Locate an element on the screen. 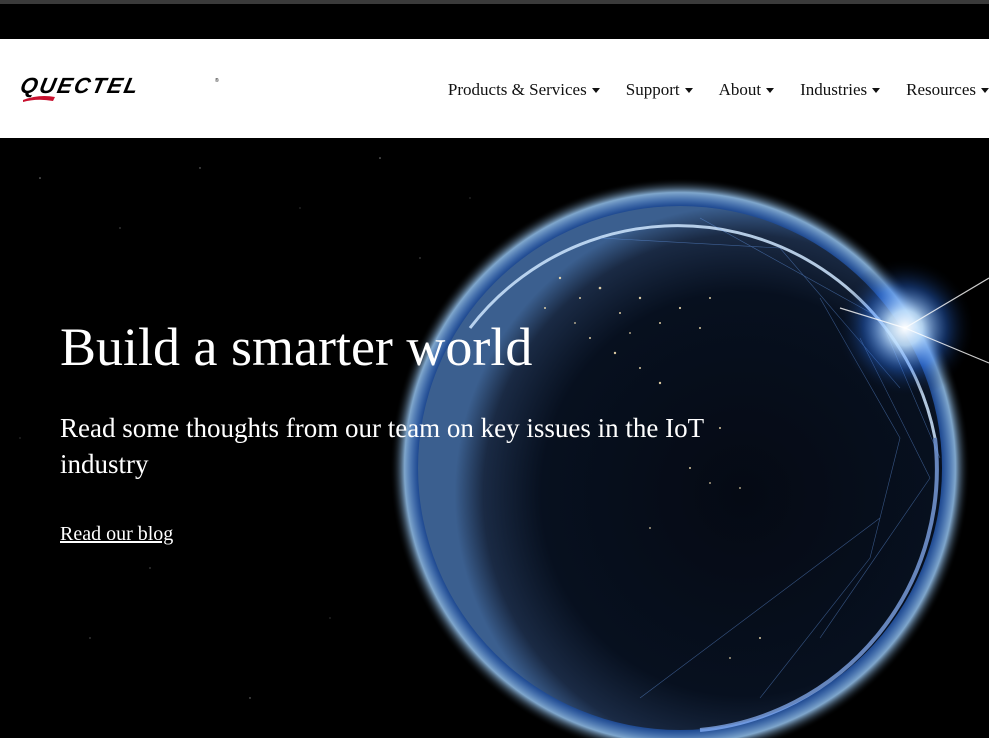 The width and height of the screenshot is (989, 742). nav-resources-label: Resources is located at coordinates (941, 89).